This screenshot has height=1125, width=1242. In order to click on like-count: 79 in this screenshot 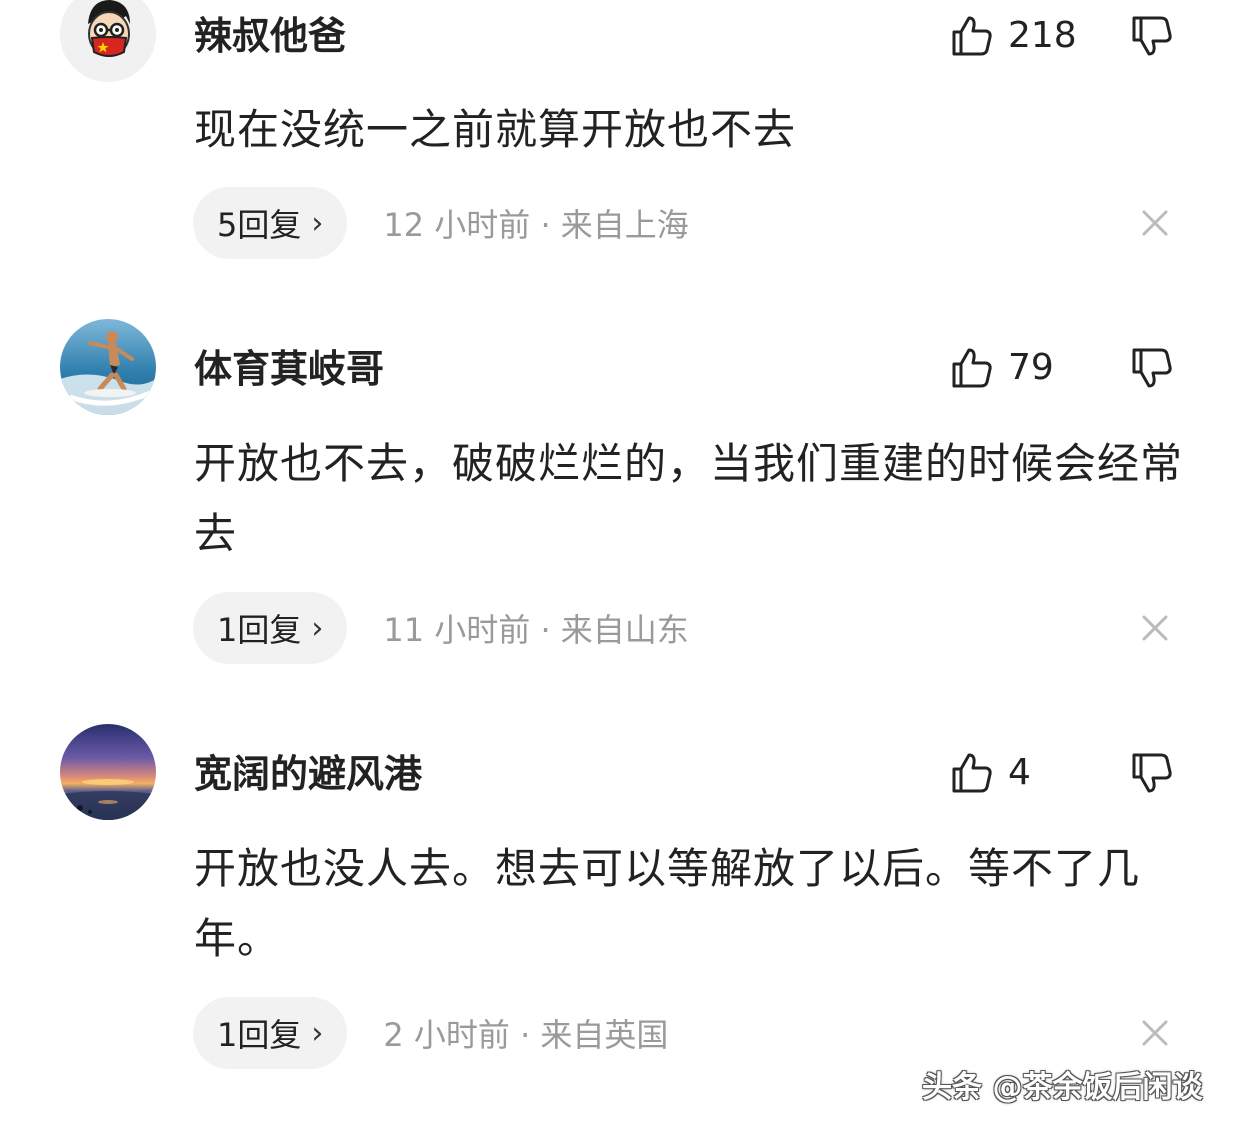, I will do `click(1031, 367)`.